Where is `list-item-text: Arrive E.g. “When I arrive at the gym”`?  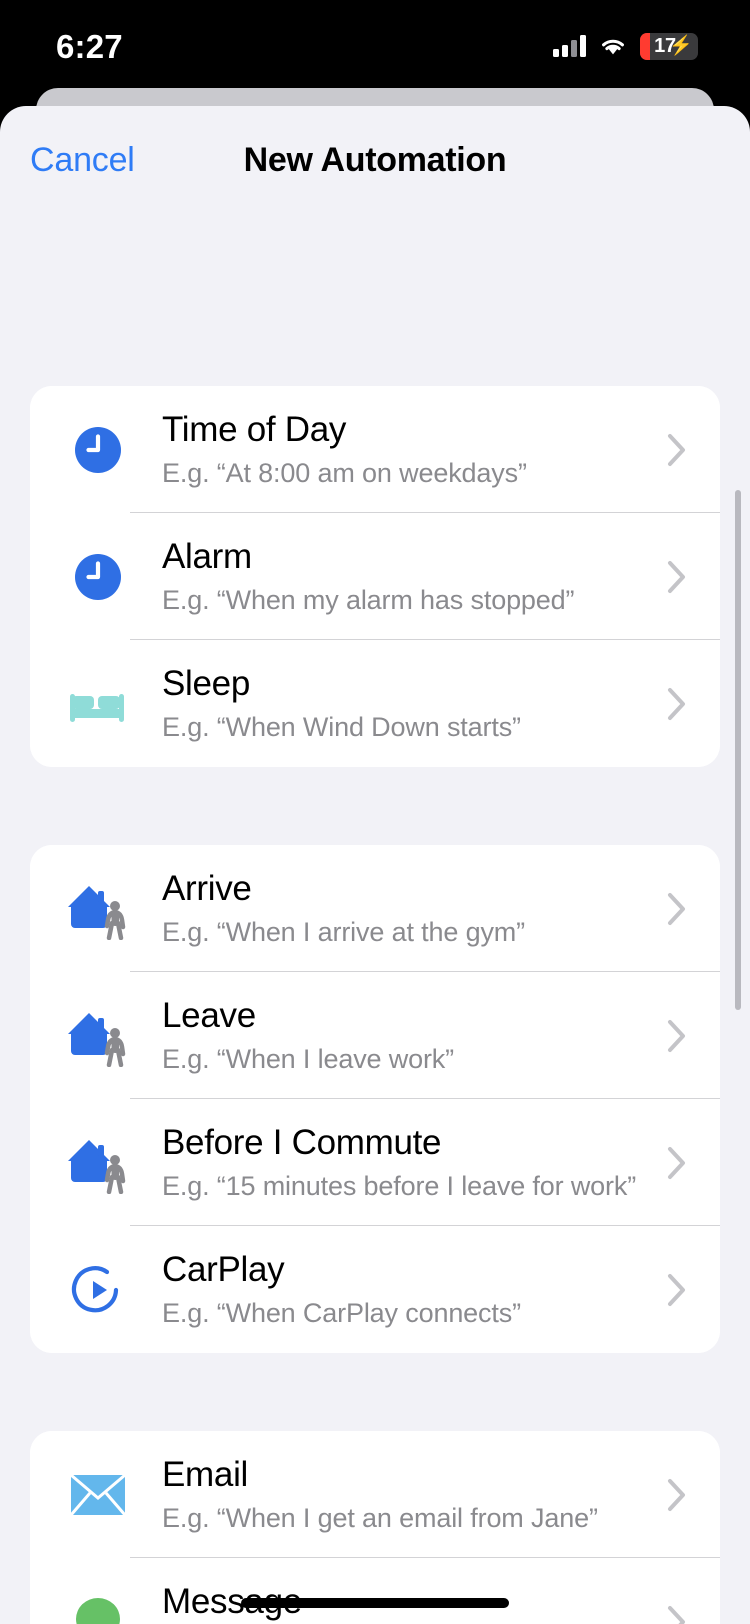
list-item-text: Arrive E.g. “When I arrive at the gym” is located at coordinates (404, 908).